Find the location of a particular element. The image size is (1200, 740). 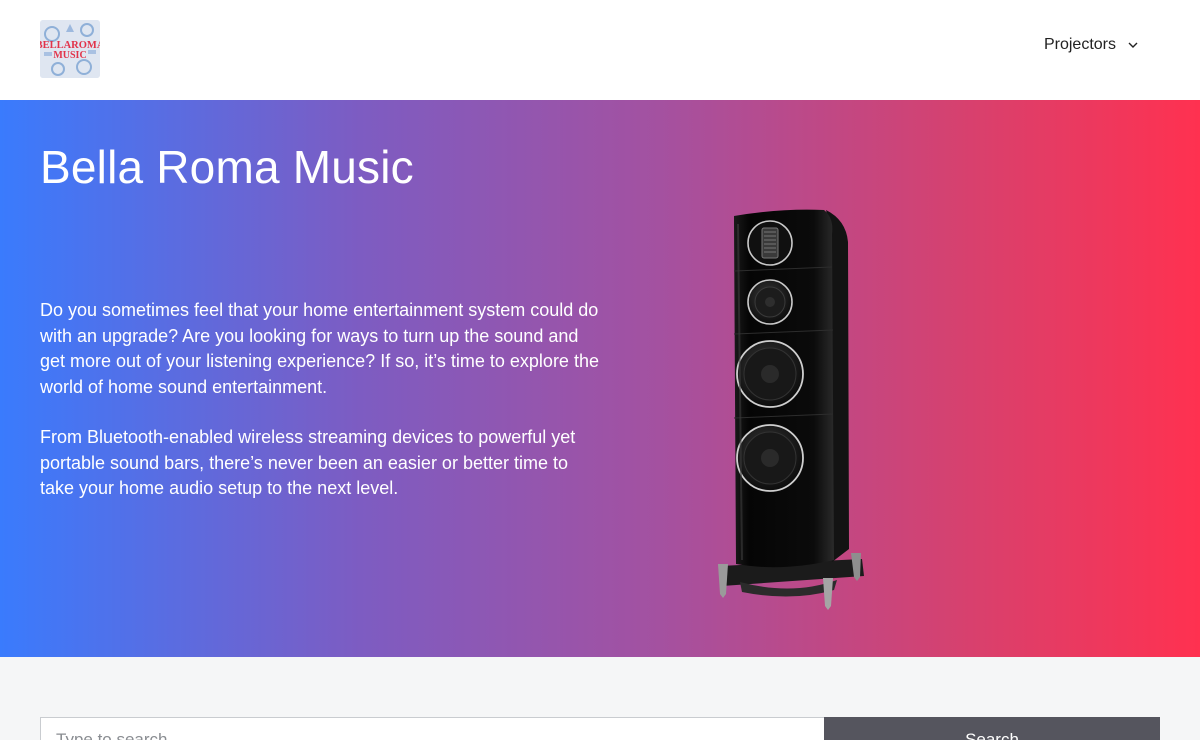

site-logo: BELLAROMA MUSIC is located at coordinates (70, 49).